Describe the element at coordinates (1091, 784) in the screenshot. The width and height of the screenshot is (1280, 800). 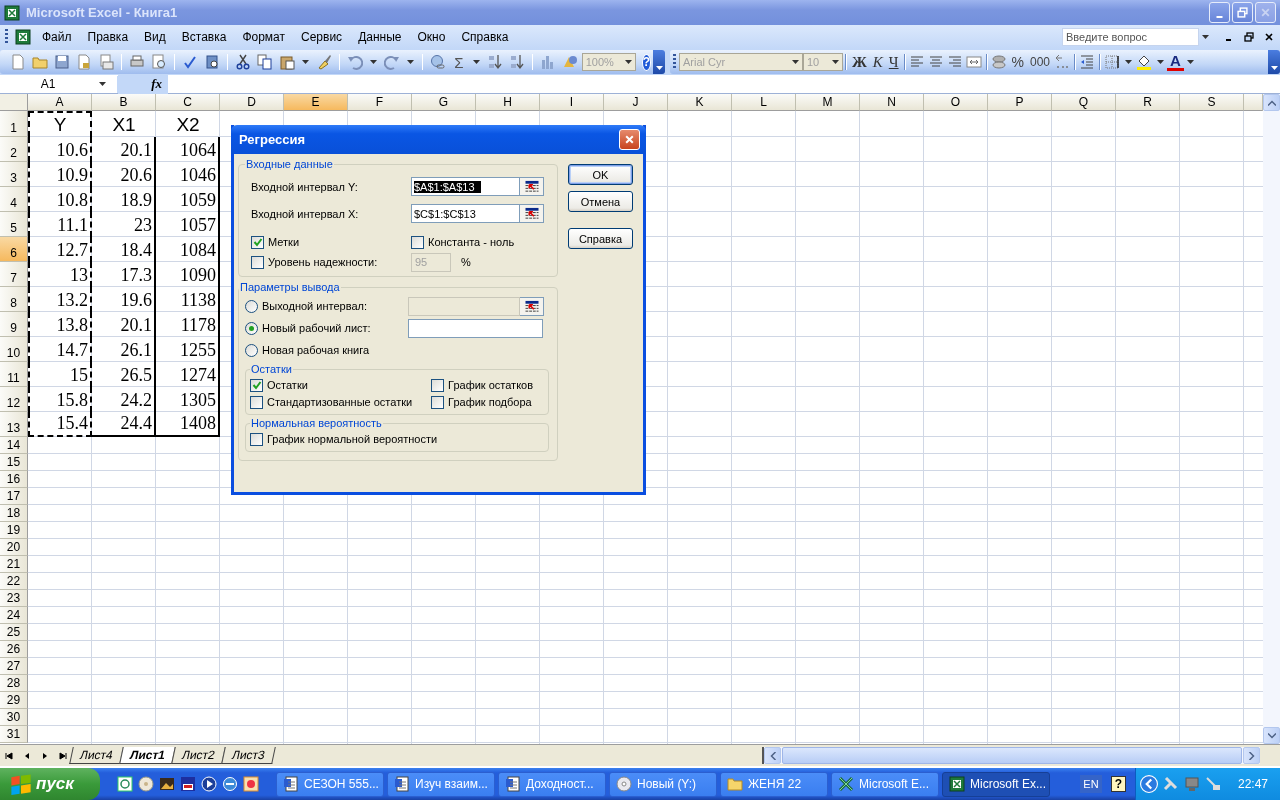
I see `language-indicator: EN` at that location.